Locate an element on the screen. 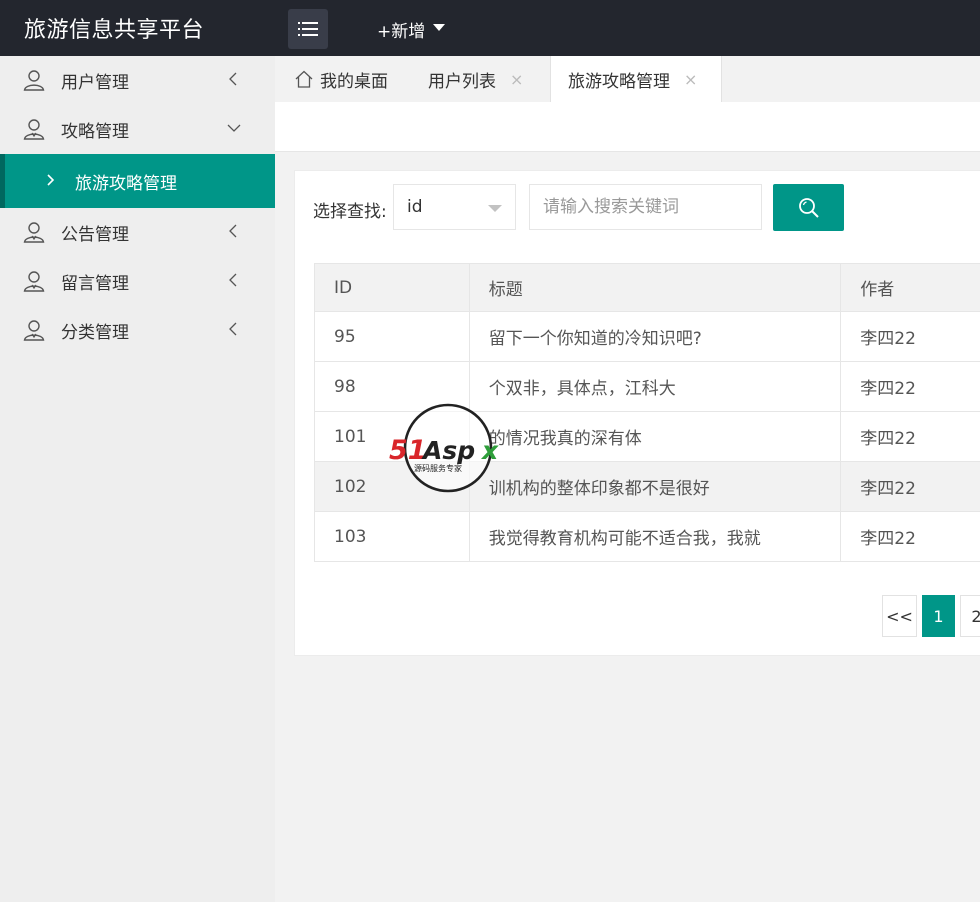 This screenshot has height=902, width=980. table-row: 95 留下一个你知道的冷知识吧? 李四22 is located at coordinates (647, 336).